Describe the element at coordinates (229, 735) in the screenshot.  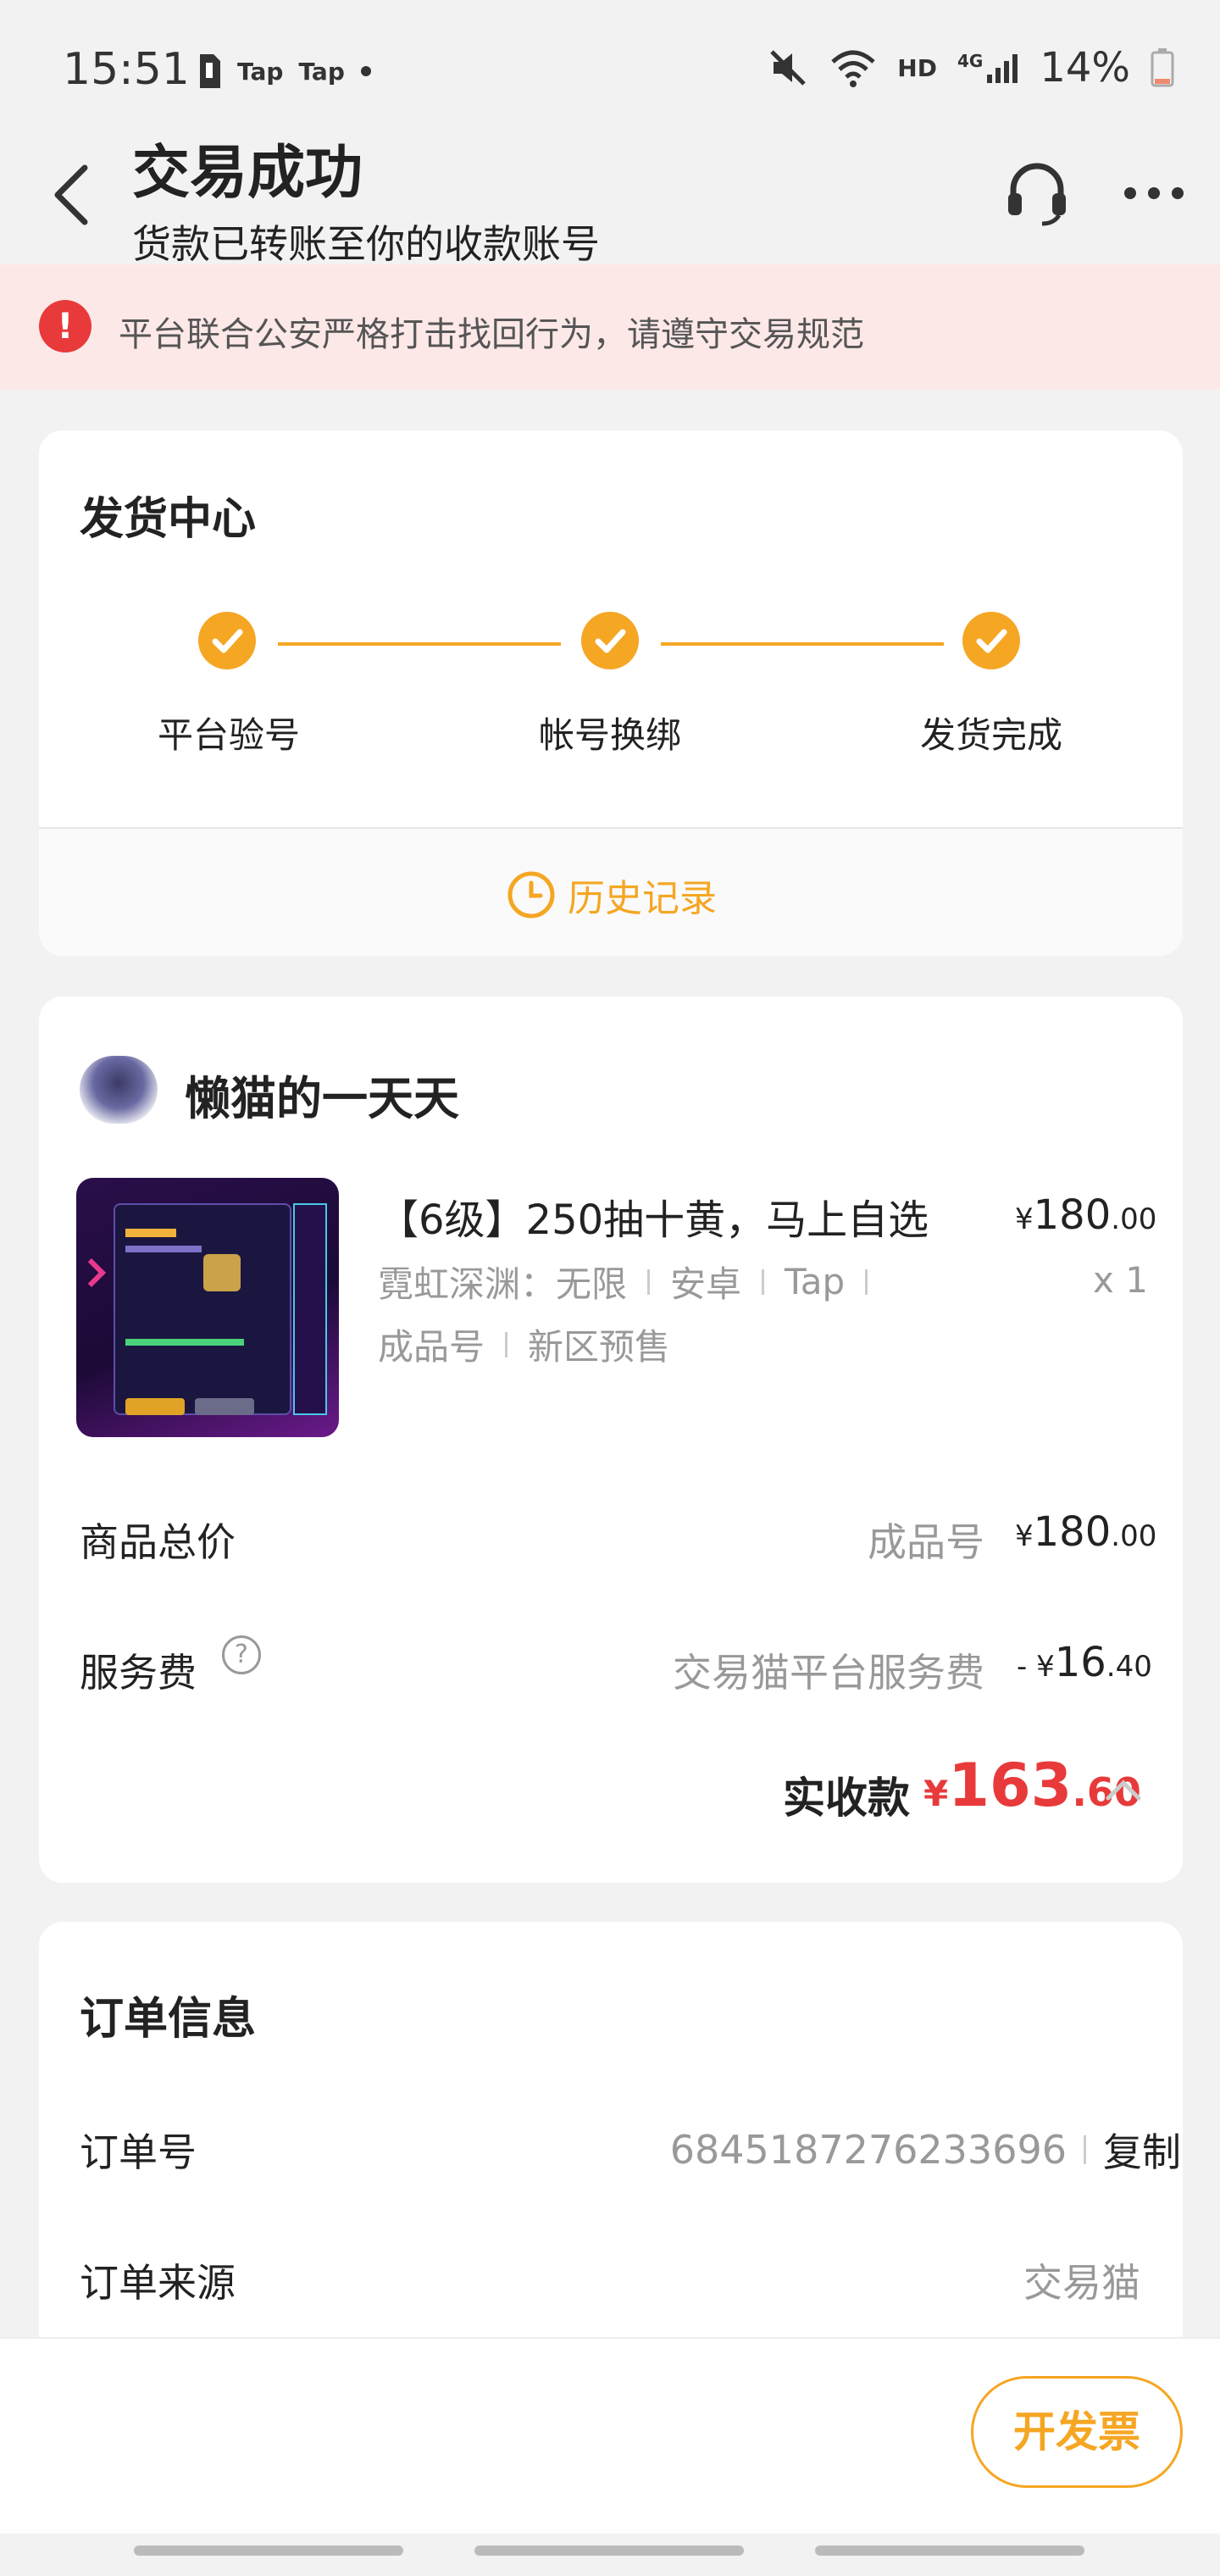
I see `step-label-1: 平台验号` at that location.